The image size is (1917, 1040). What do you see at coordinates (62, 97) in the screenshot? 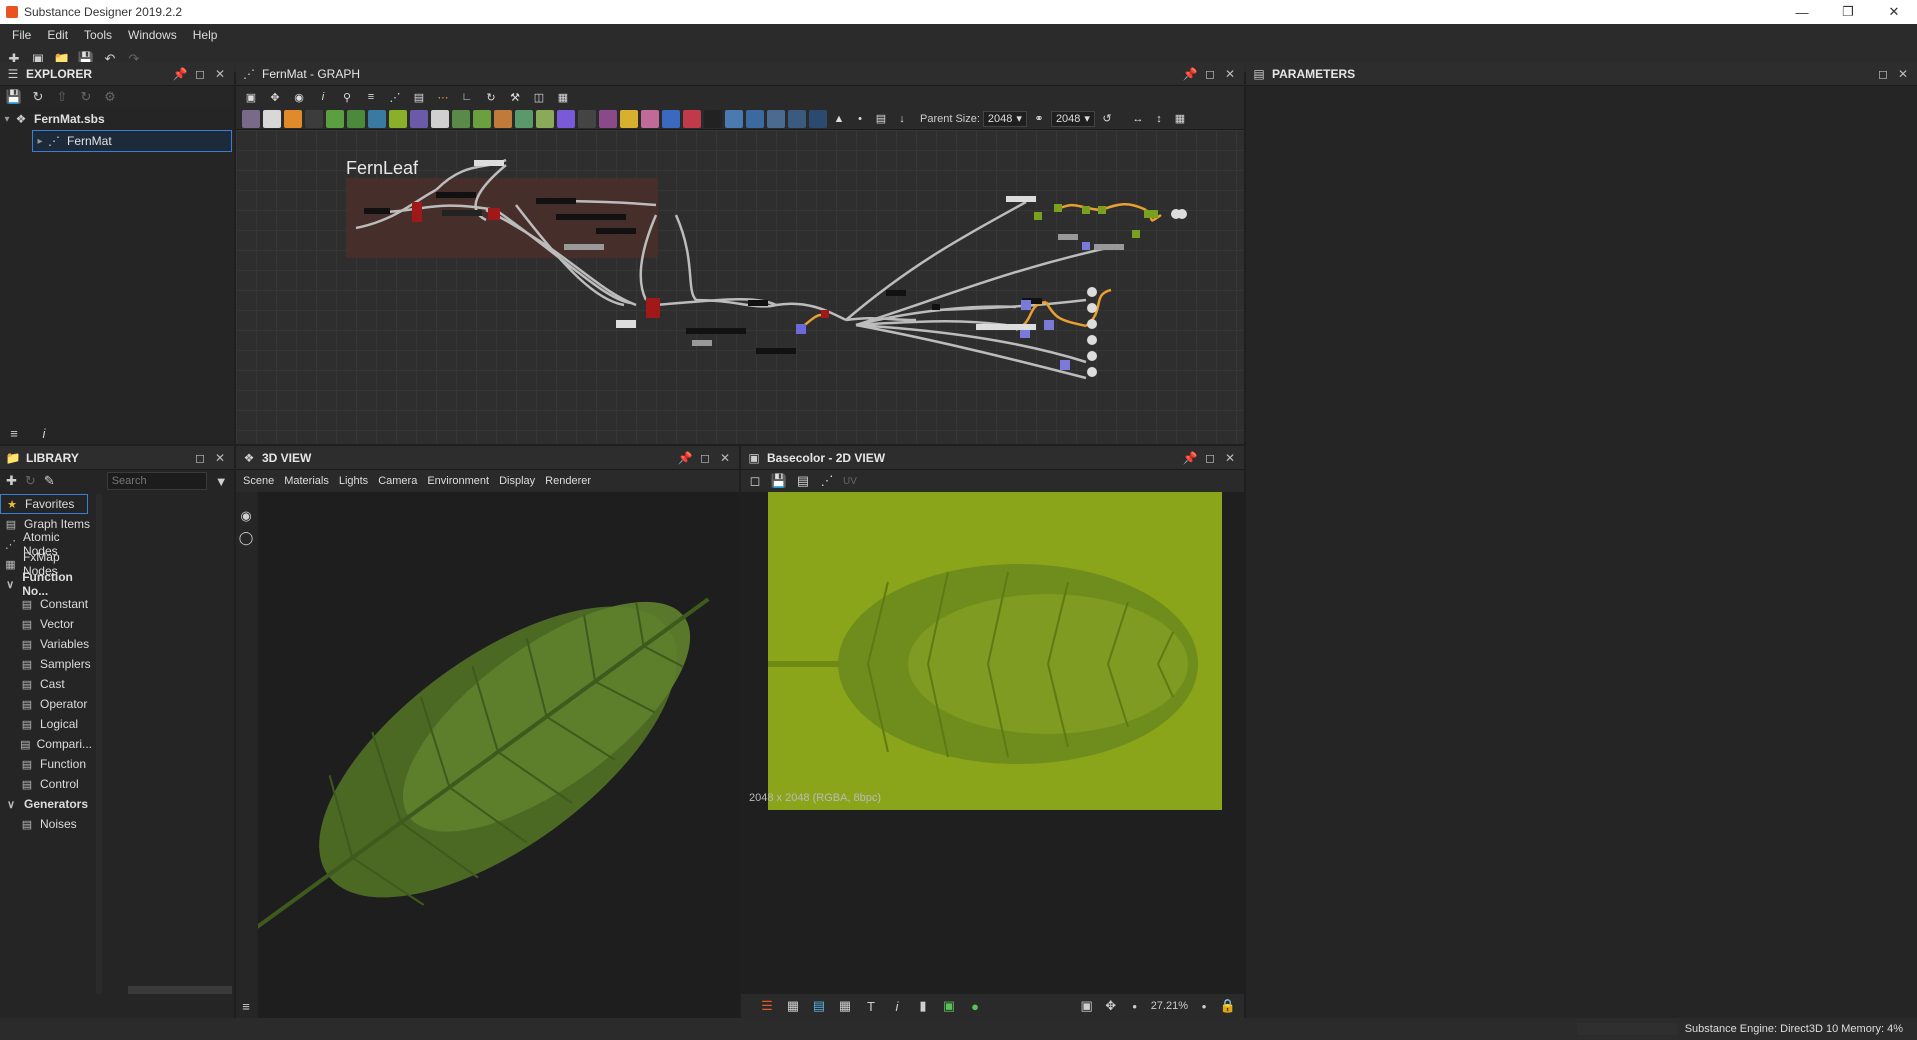
I see `publish-icon: ⇧` at bounding box center [62, 97].